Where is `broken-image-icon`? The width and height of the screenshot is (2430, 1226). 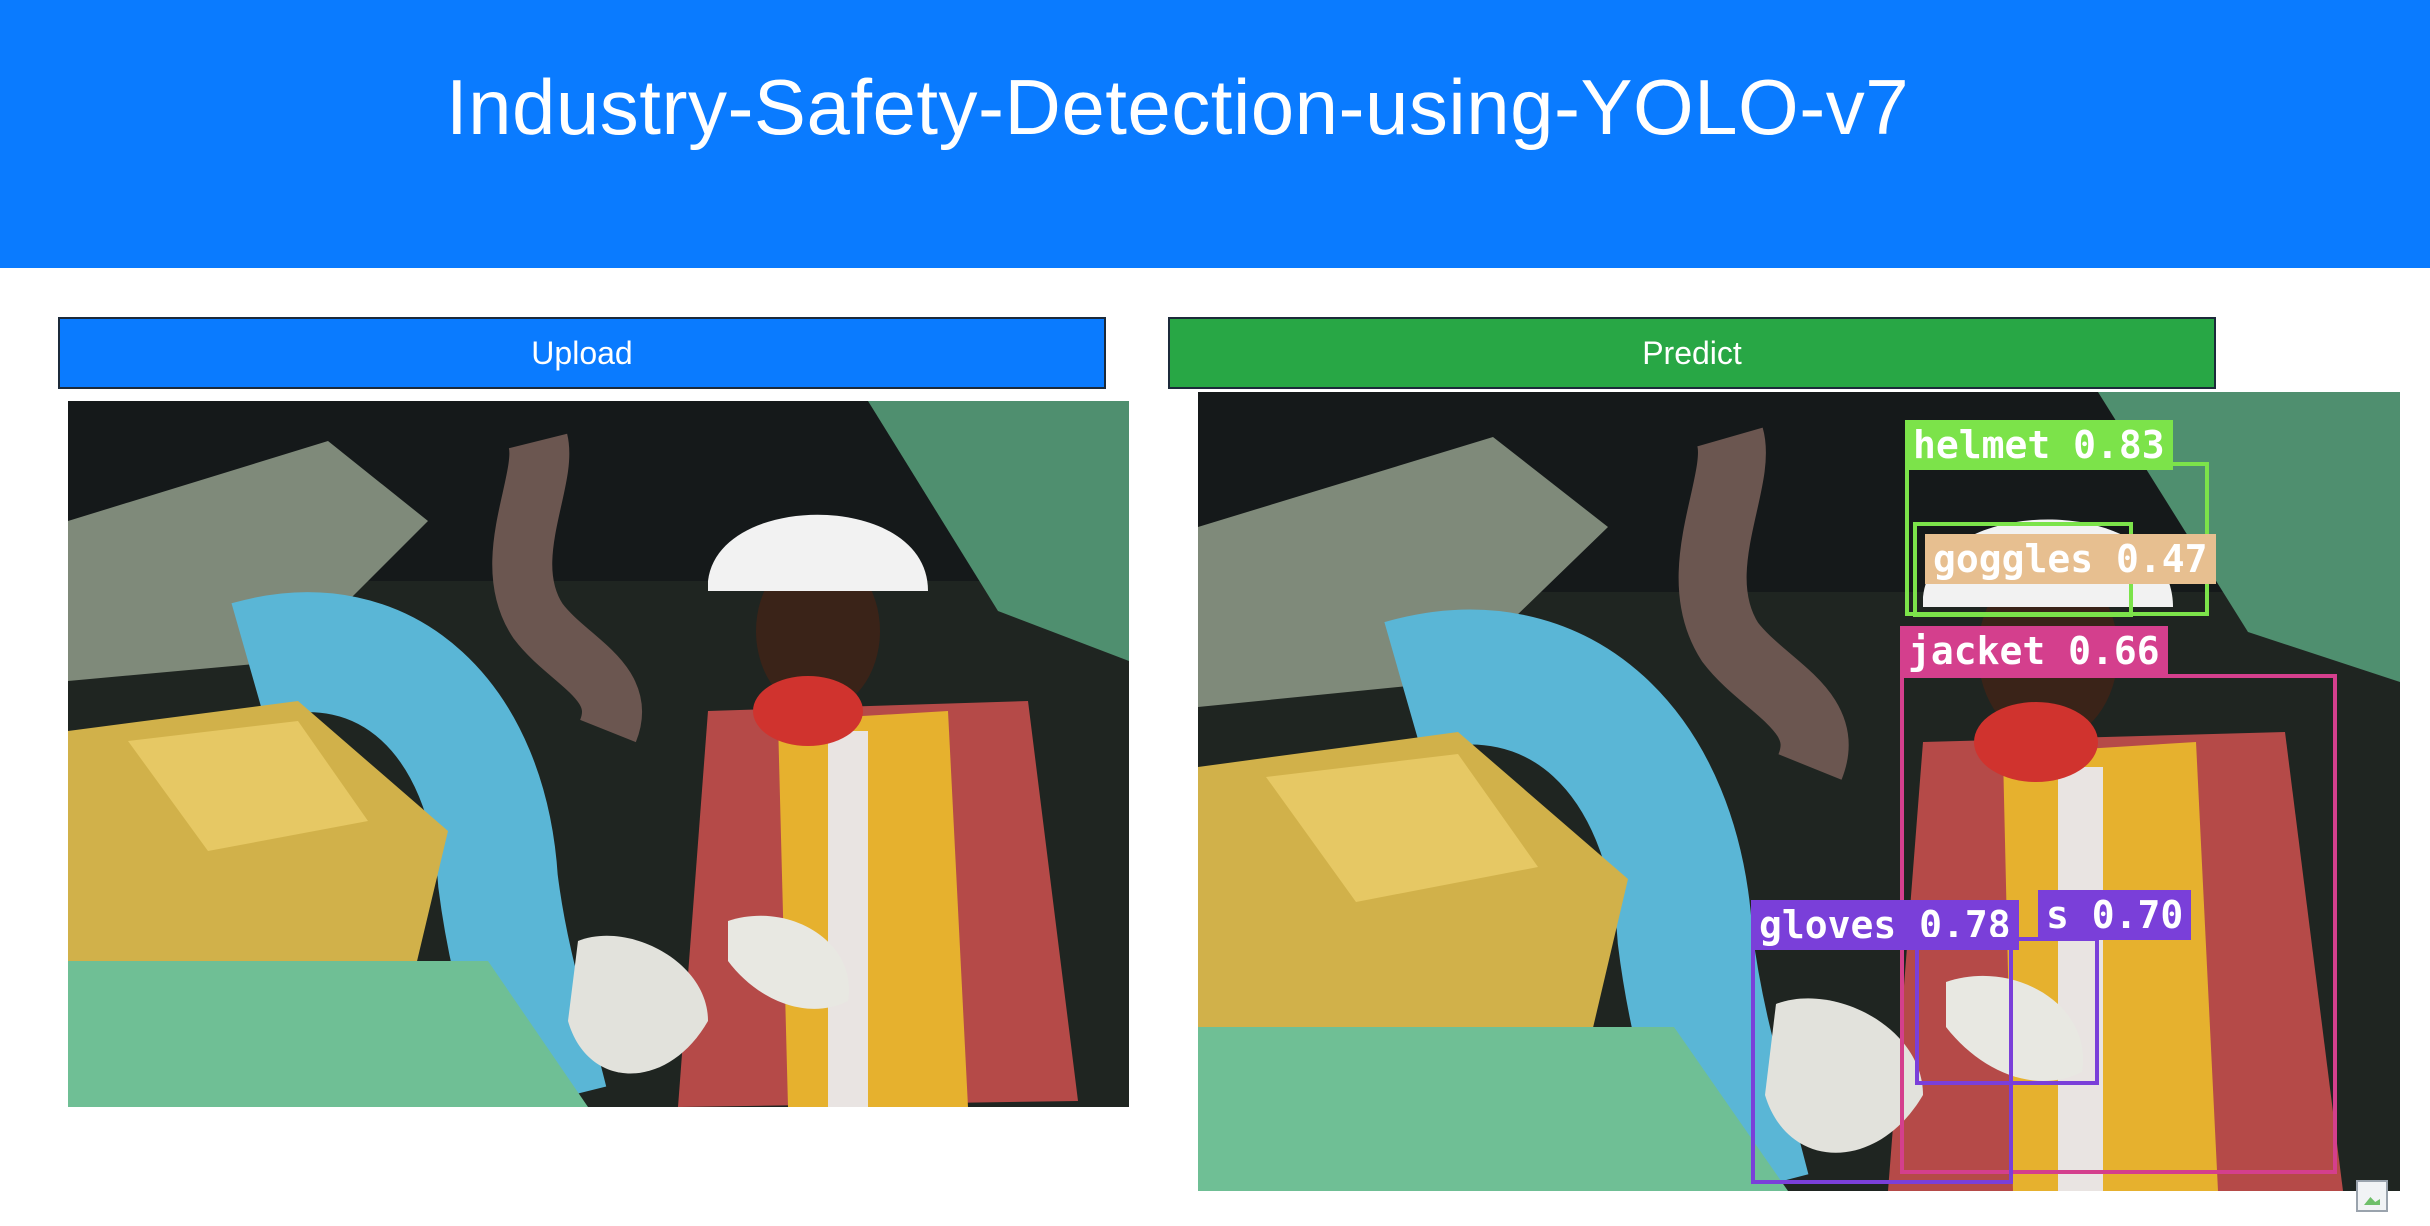 broken-image-icon is located at coordinates (2372, 1196).